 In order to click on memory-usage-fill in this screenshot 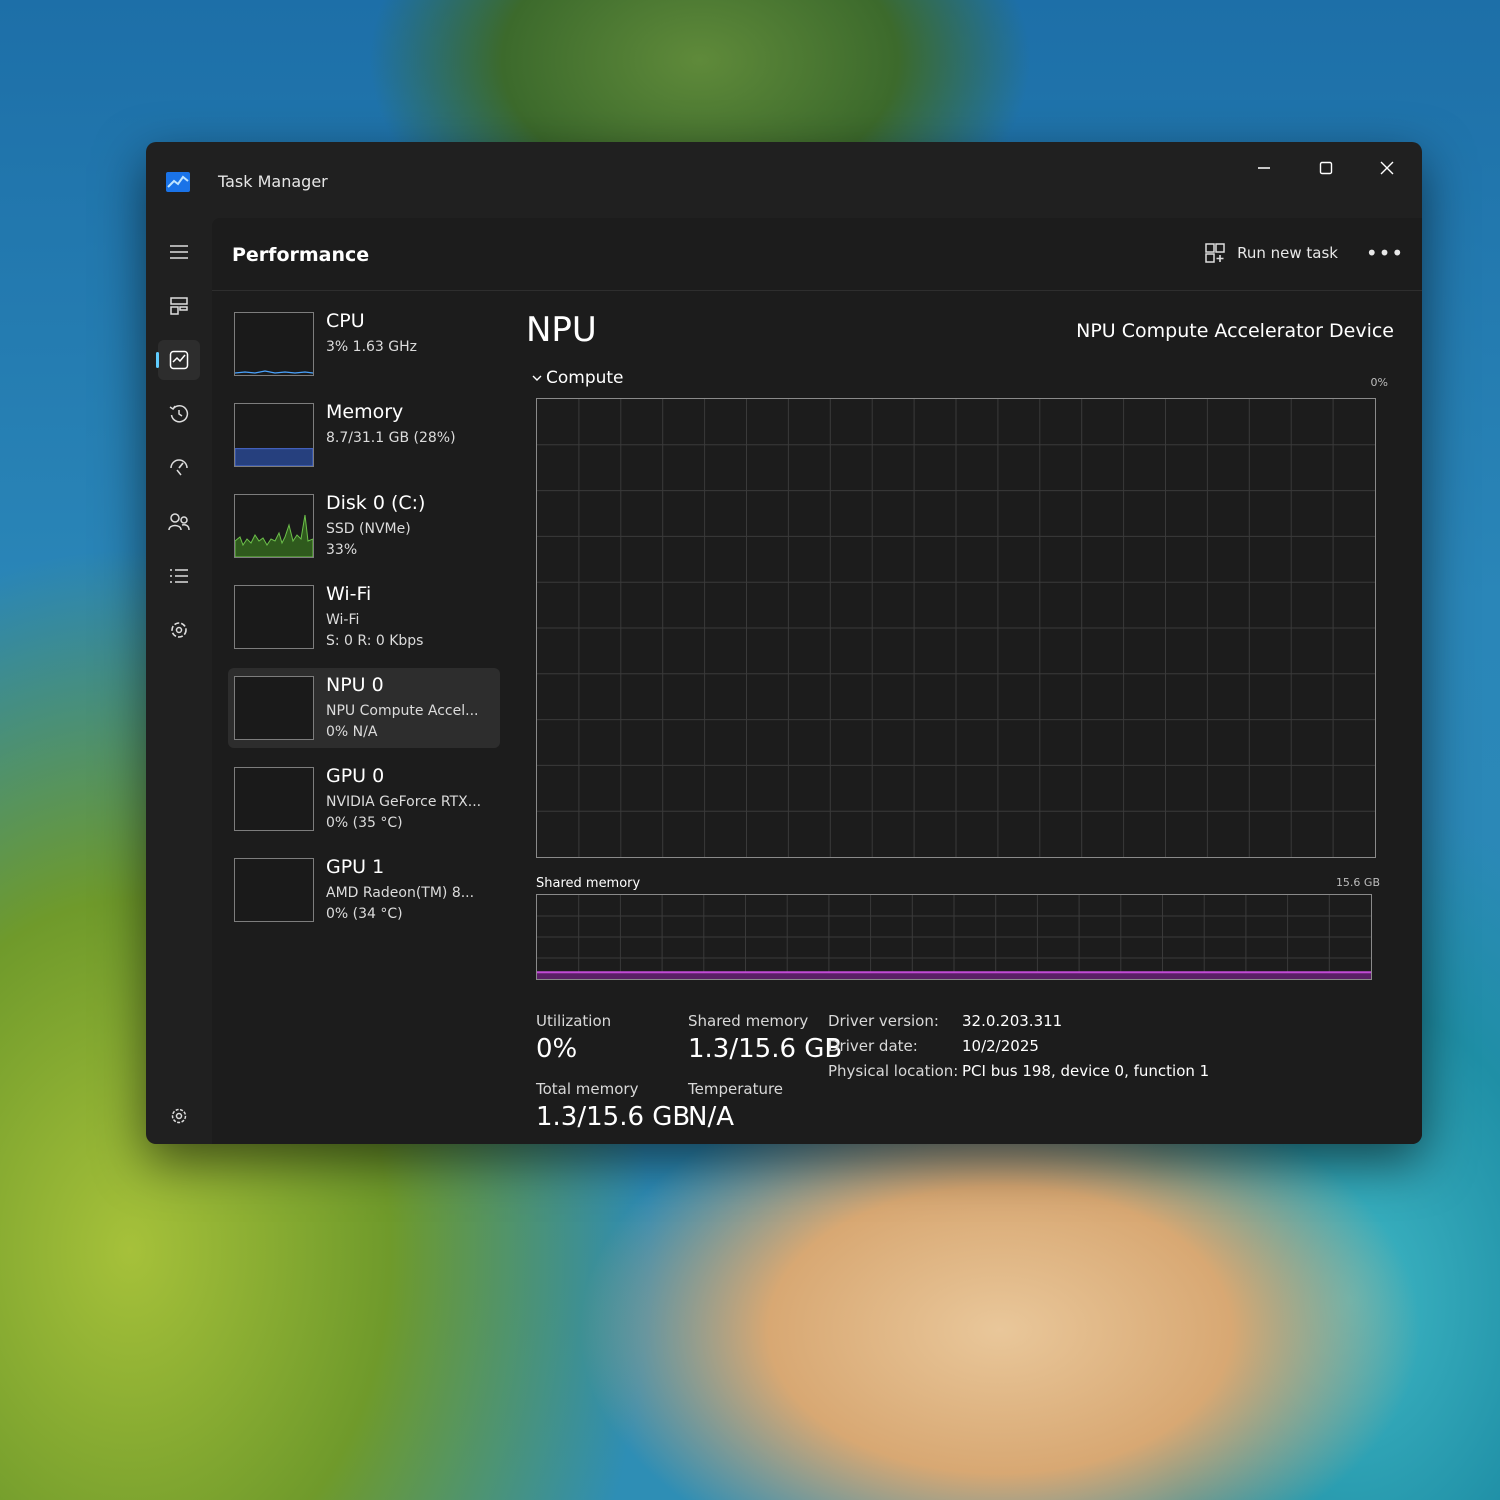, I will do `click(274, 457)`.